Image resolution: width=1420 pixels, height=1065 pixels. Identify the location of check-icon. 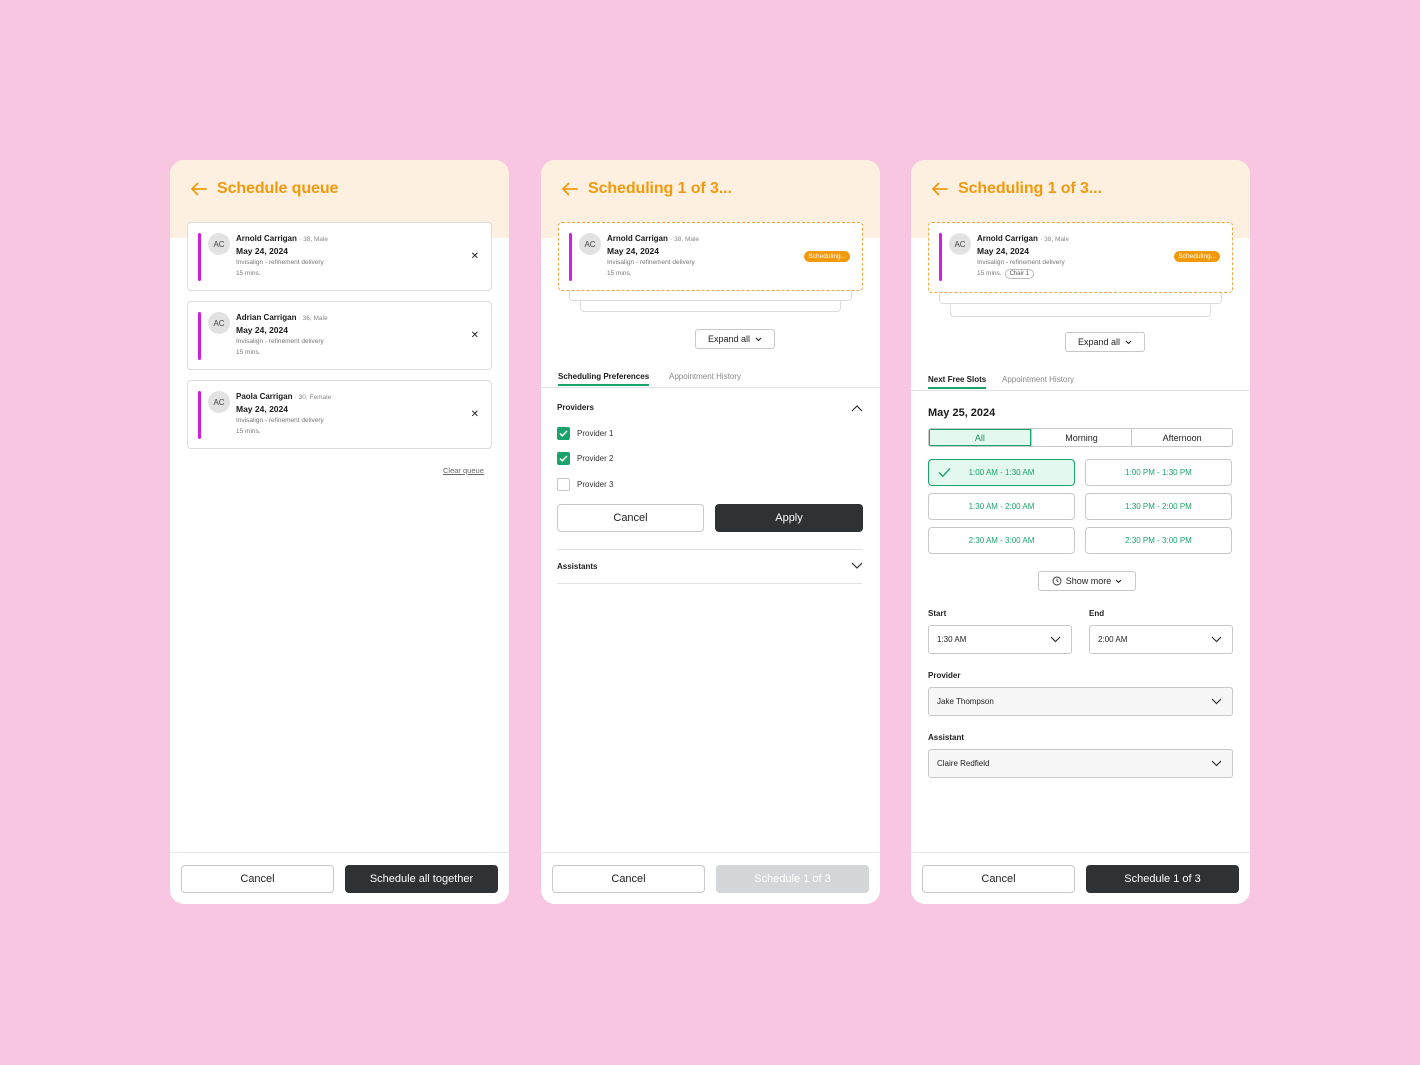
(944, 473).